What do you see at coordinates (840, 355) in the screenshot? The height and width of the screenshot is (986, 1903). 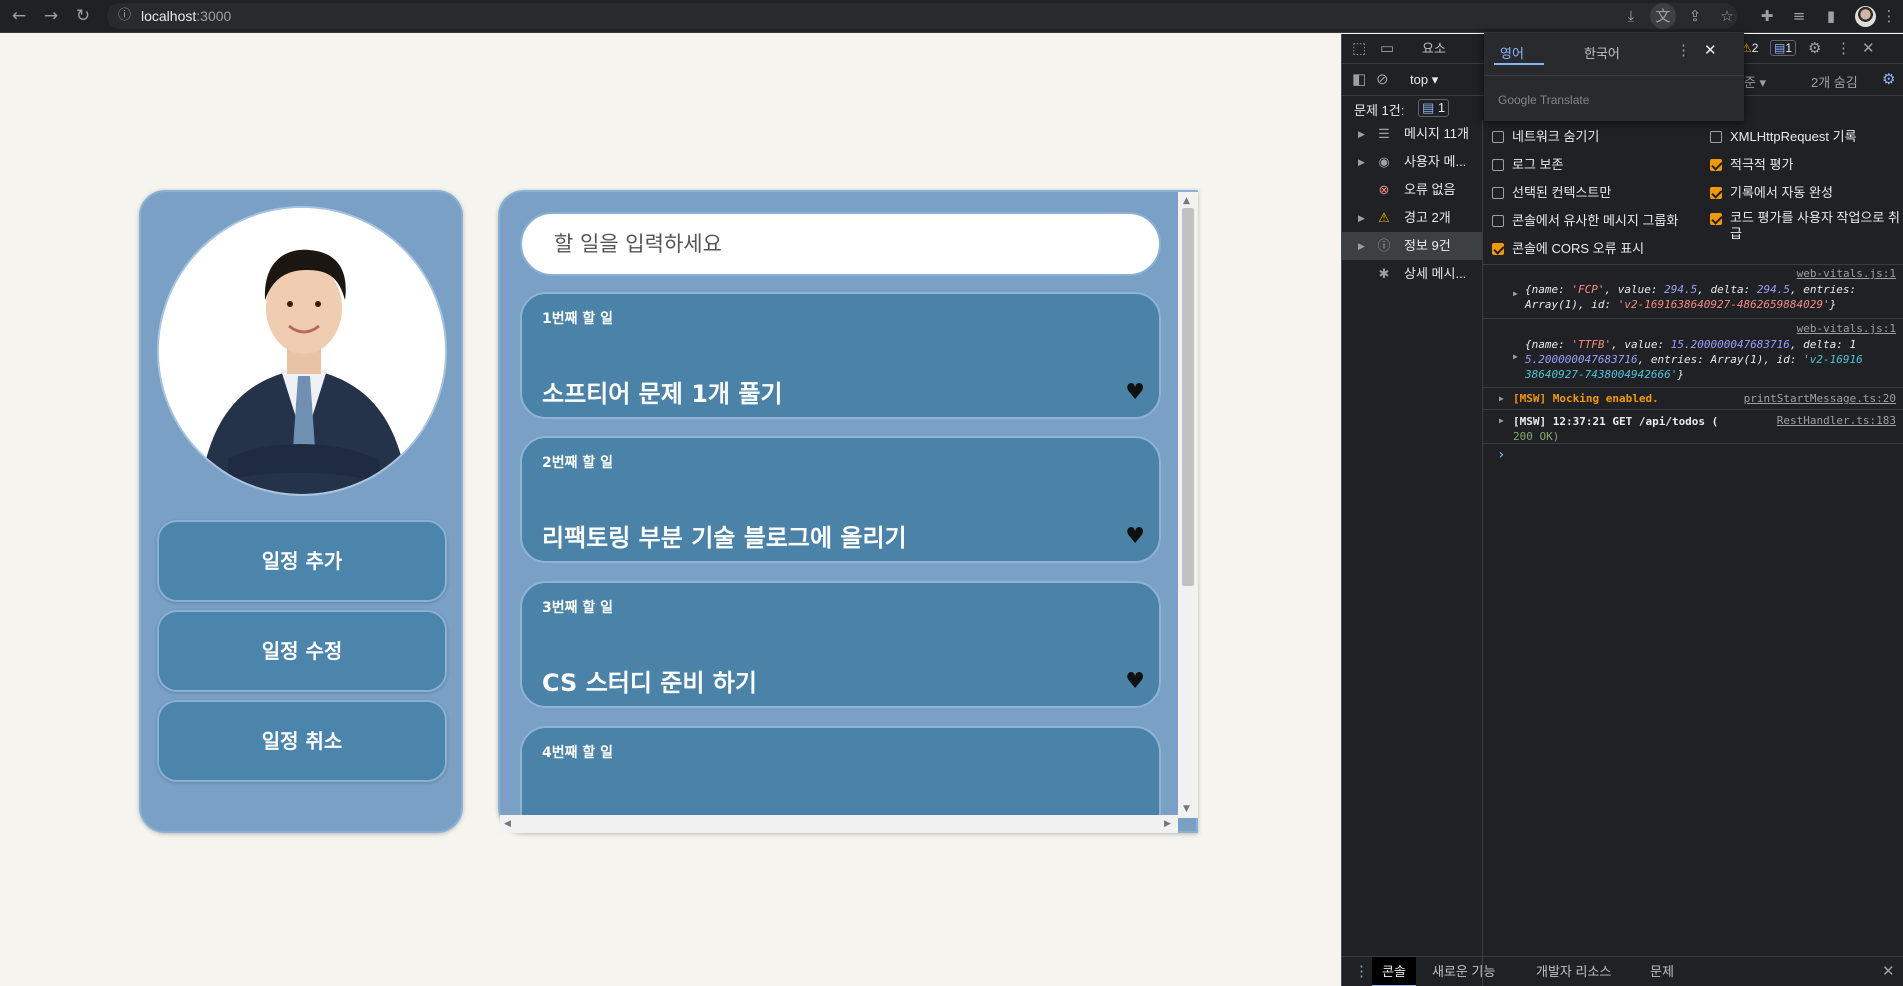 I see `todo-item: 1번째 할 일 소프티어 문제 1개 풀기 ♥` at bounding box center [840, 355].